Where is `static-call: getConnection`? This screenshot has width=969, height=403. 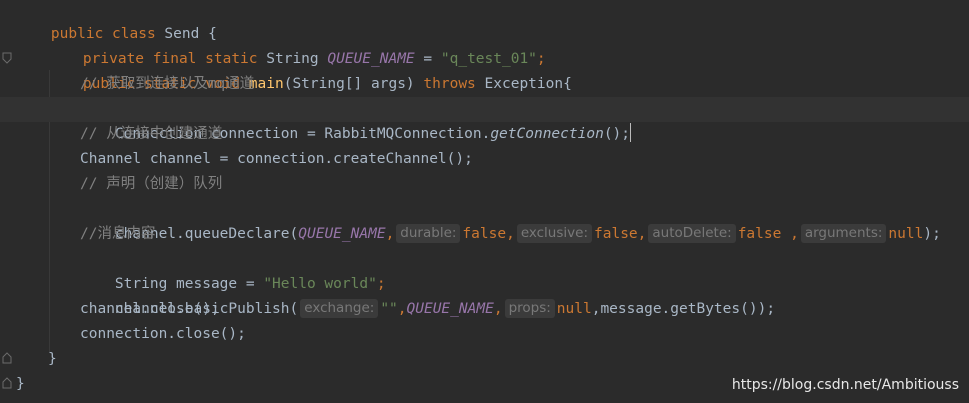 static-call: getConnection is located at coordinates (547, 134).